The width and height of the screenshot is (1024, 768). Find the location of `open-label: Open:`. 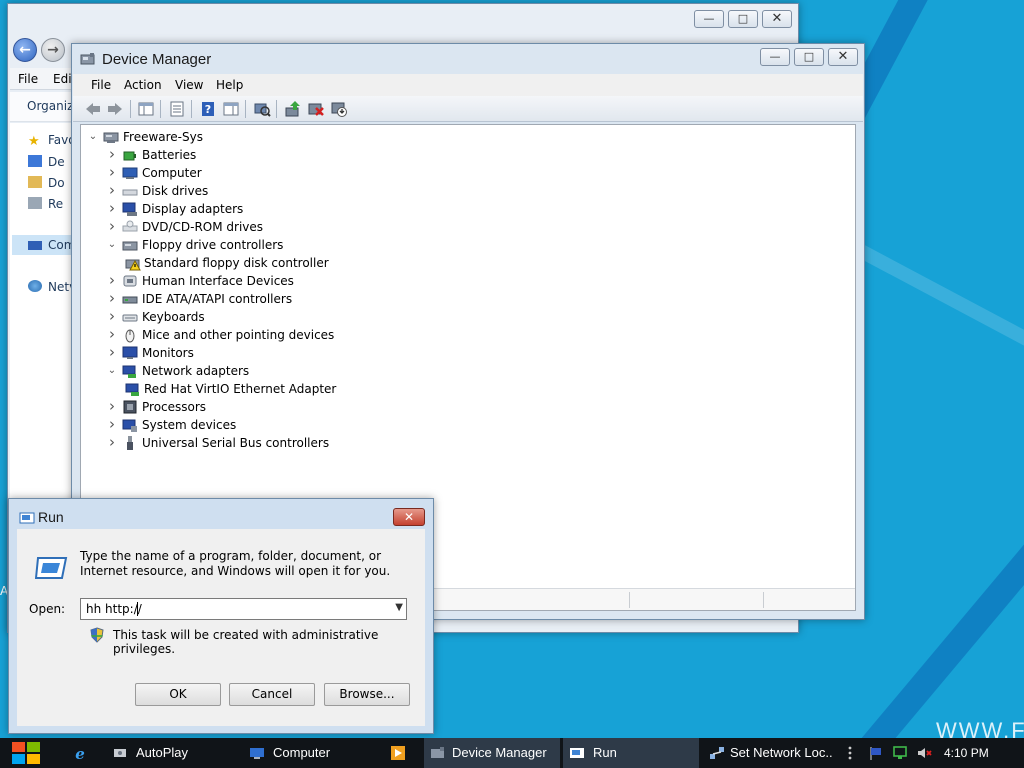

open-label: Open: is located at coordinates (47, 609).